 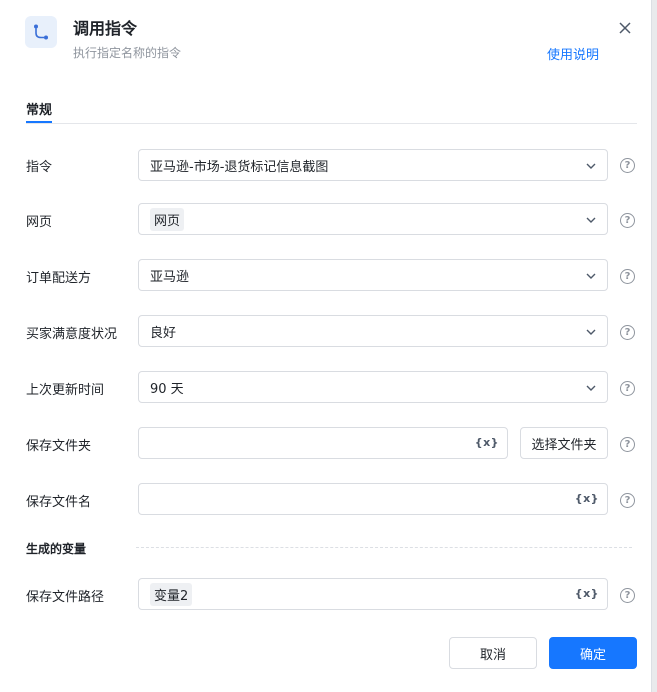 I want to click on command-select: 亚马逊-市场-退货标记信息截图, so click(x=373, y=165).